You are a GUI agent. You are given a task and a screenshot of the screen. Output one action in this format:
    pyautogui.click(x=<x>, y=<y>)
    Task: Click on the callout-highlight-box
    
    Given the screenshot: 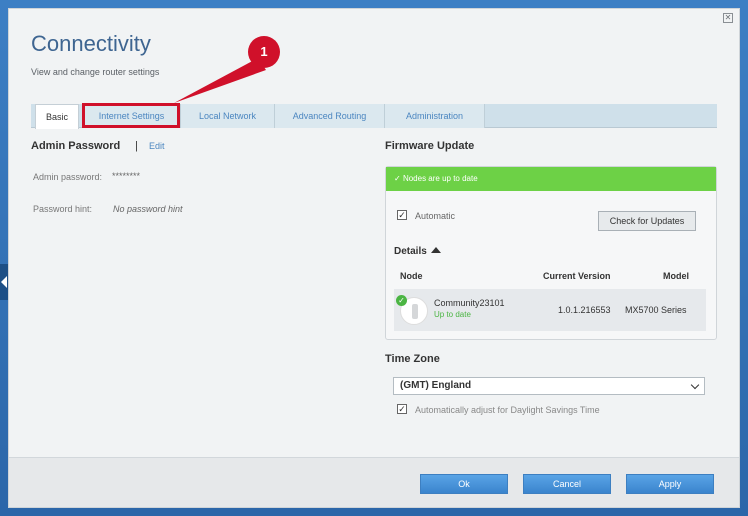 What is the action you would take?
    pyautogui.click(x=131, y=115)
    